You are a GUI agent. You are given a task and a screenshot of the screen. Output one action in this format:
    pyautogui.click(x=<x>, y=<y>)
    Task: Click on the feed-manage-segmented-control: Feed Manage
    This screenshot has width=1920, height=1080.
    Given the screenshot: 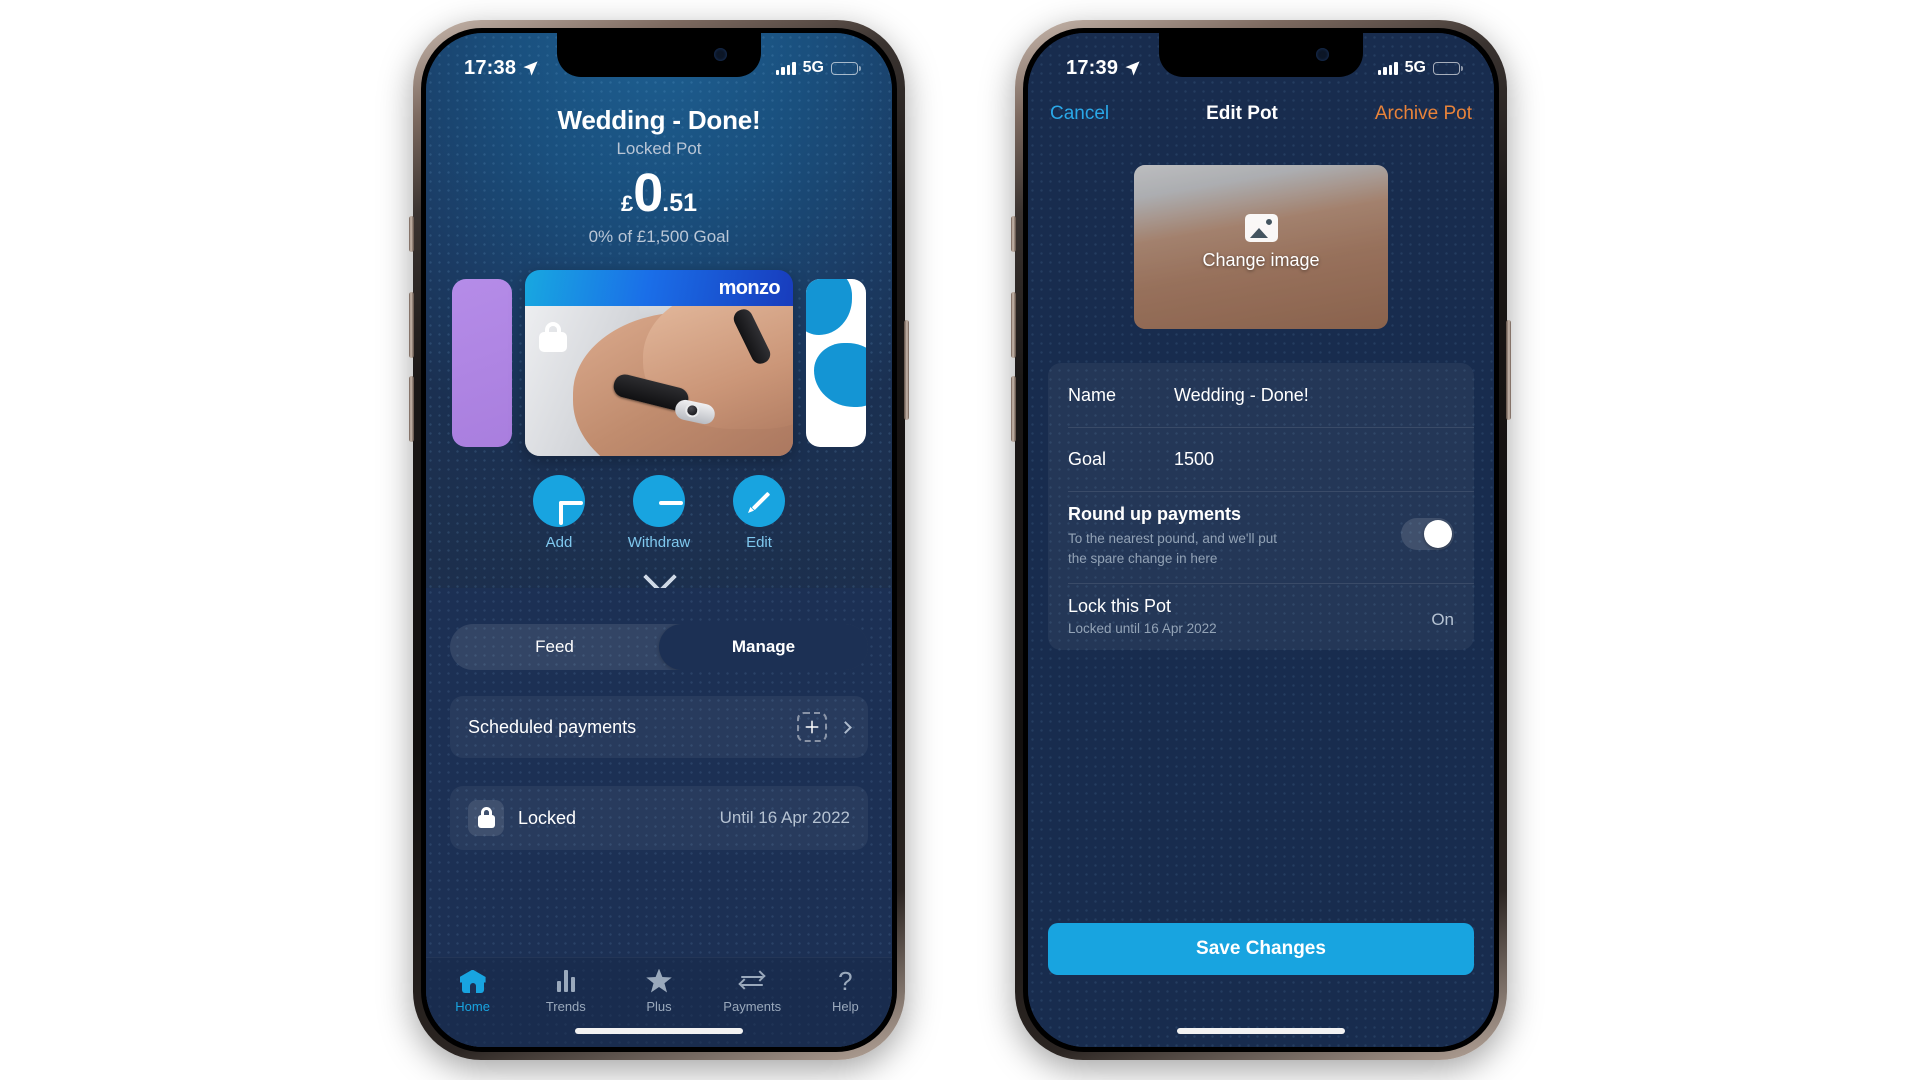 What is the action you would take?
    pyautogui.click(x=659, y=647)
    